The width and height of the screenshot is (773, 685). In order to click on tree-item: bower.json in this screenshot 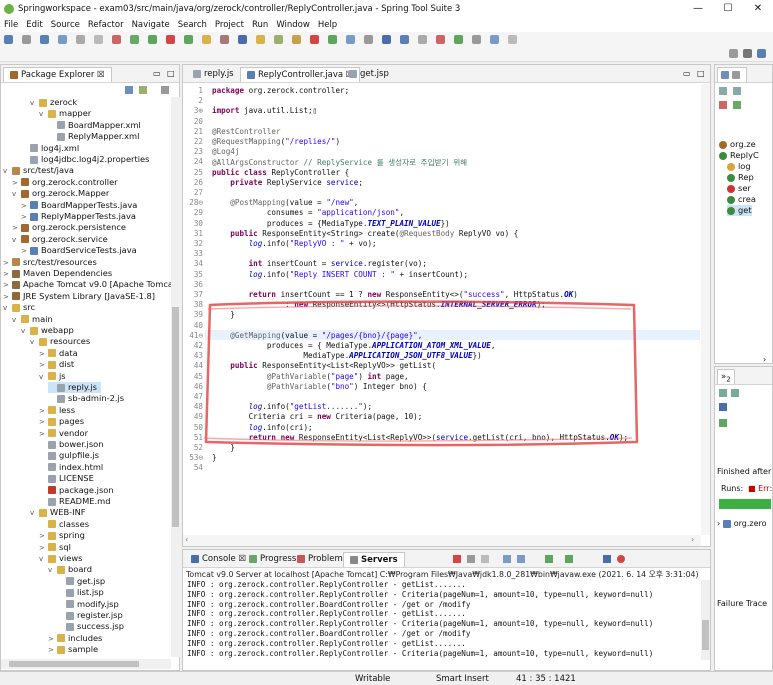, I will do `click(71, 444)`.